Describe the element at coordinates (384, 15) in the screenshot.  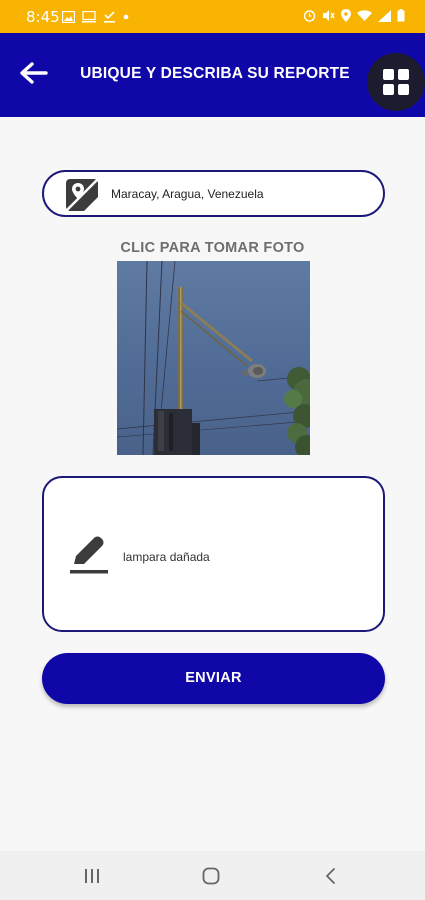
I see `signal-icon` at that location.